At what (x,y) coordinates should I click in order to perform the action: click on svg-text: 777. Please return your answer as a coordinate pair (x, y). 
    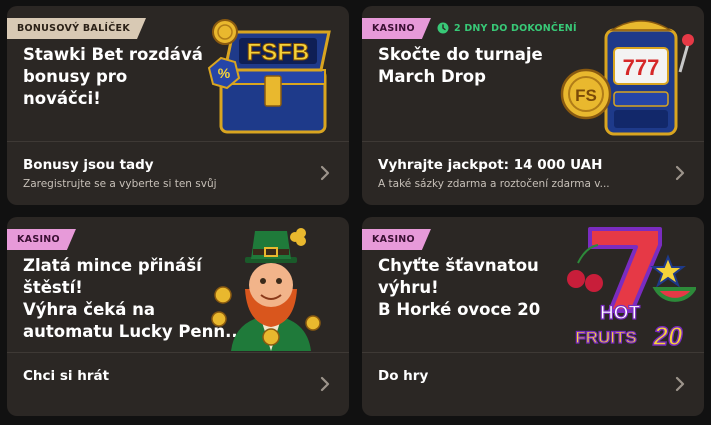
    Looking at the image, I should click on (641, 67).